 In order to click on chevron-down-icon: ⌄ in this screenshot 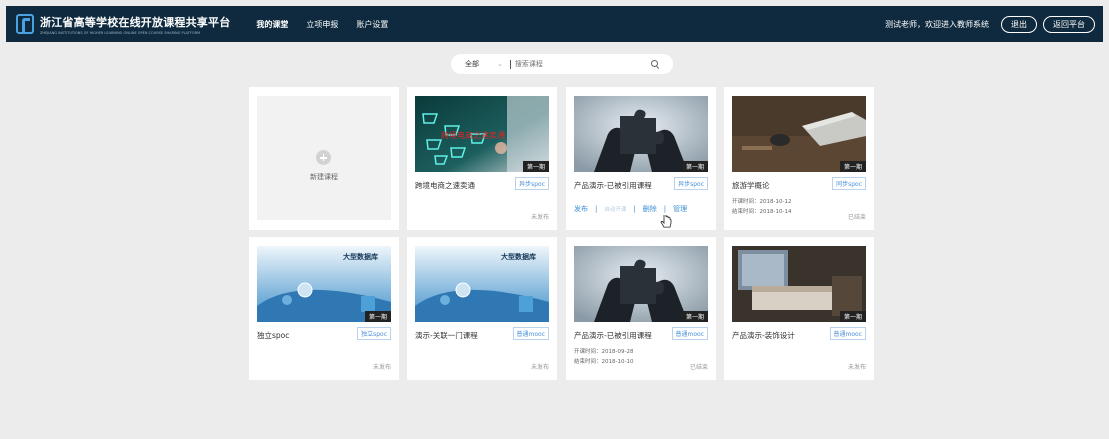, I will do `click(500, 64)`.